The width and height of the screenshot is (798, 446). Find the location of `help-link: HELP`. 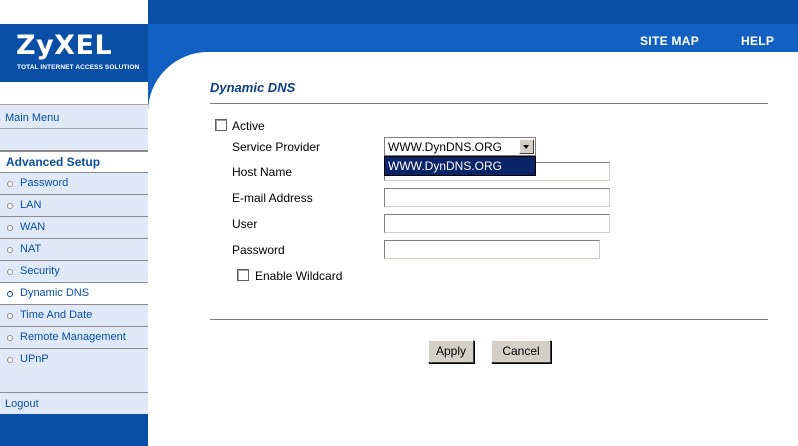

help-link: HELP is located at coordinates (757, 41).